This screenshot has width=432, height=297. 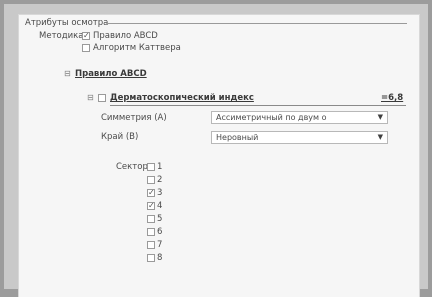 What do you see at coordinates (160, 245) in the screenshot?
I see `sector-label-7: 7` at bounding box center [160, 245].